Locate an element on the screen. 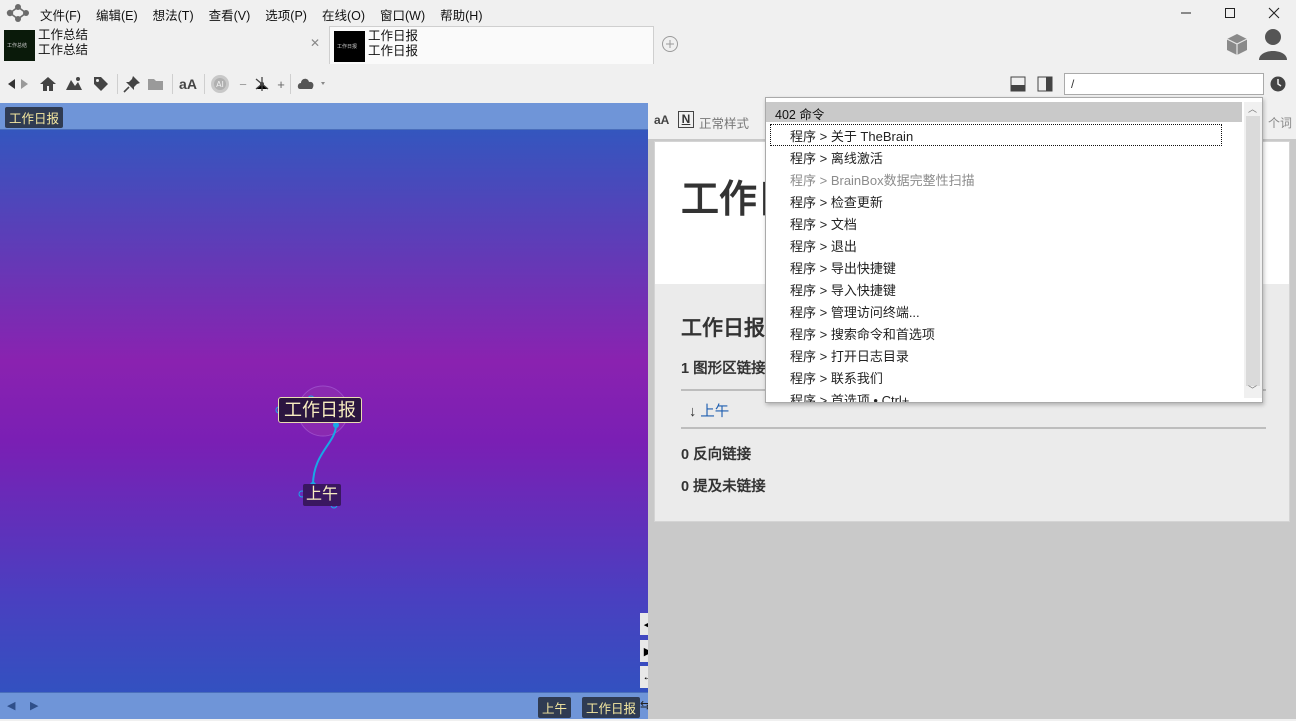  view-button is located at coordinates (74, 84).